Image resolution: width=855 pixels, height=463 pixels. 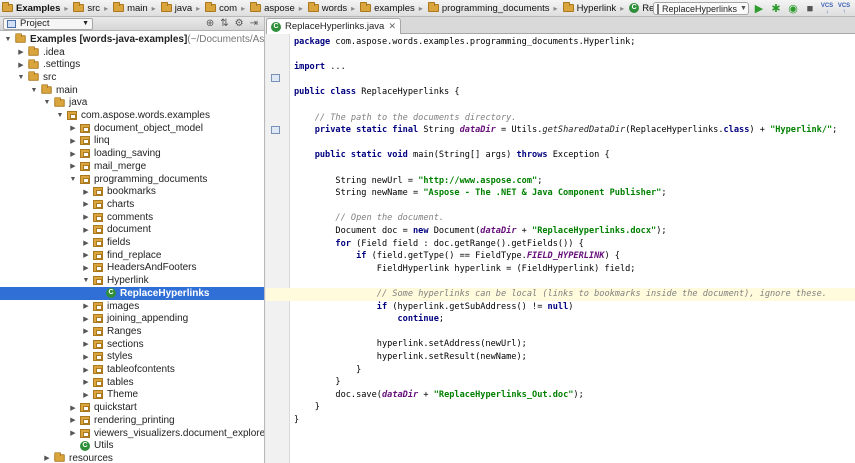 I want to click on tree-item: ▶ linq, so click(x=132, y=141).